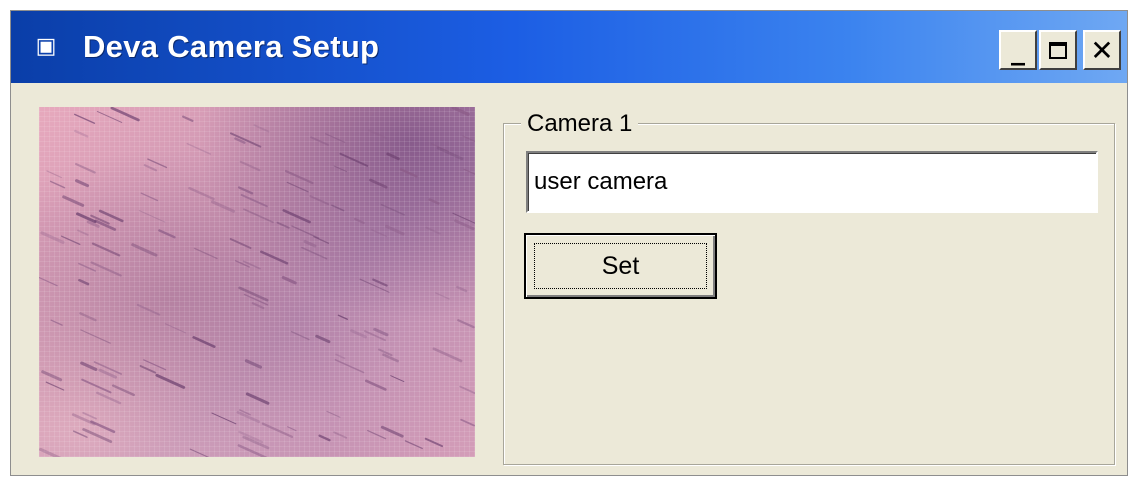  I want to click on minimize-button: _, so click(1018, 50).